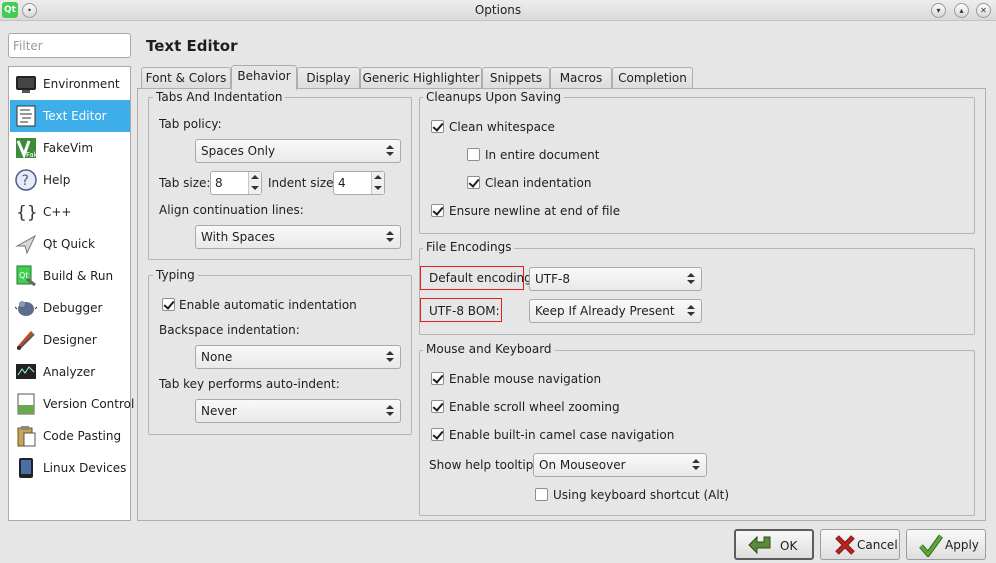  Describe the element at coordinates (70, 116) in the screenshot. I see `sidebar-item-text-editor: Text Editor` at that location.